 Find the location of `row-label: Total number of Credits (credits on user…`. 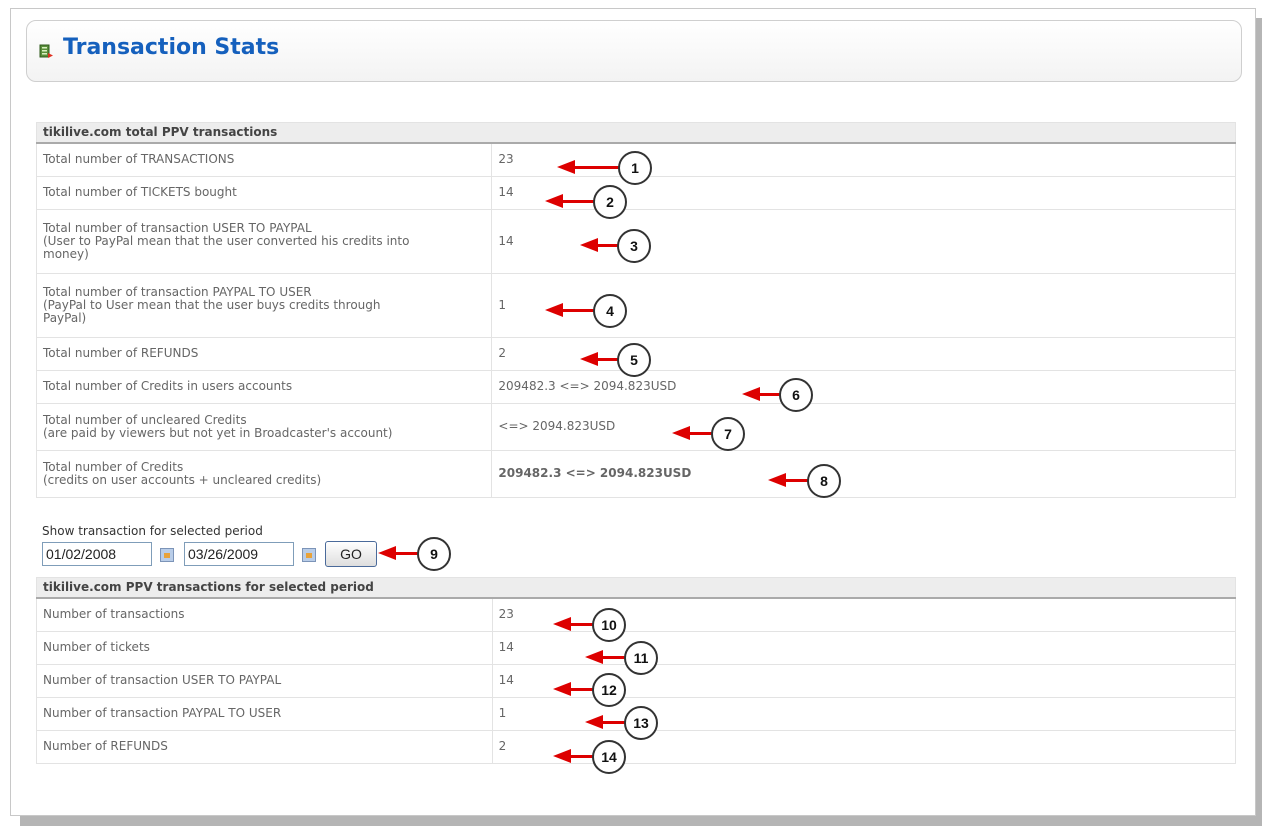

row-label: Total number of Credits (credits on user… is located at coordinates (264, 473).